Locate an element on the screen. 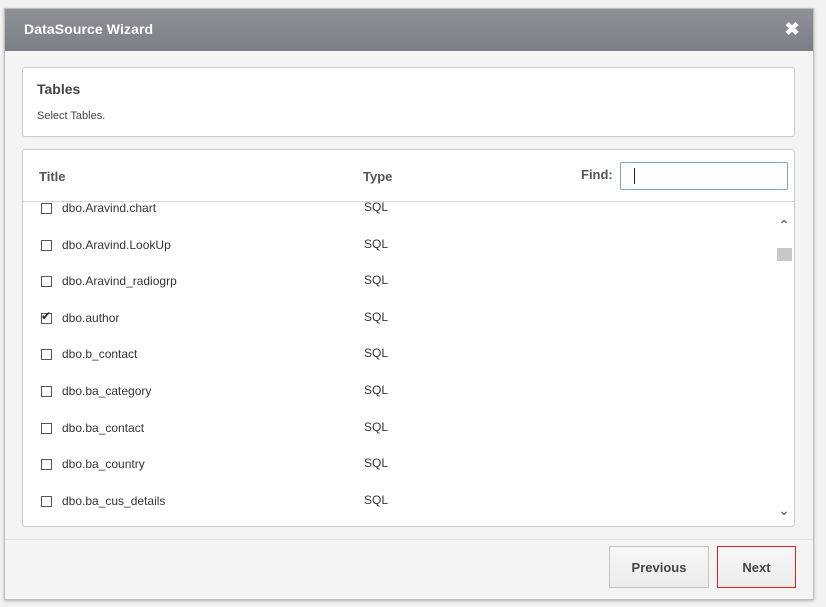 Image resolution: width=826 pixels, height=607 pixels. row-title: dbo.b_contact is located at coordinates (100, 354).